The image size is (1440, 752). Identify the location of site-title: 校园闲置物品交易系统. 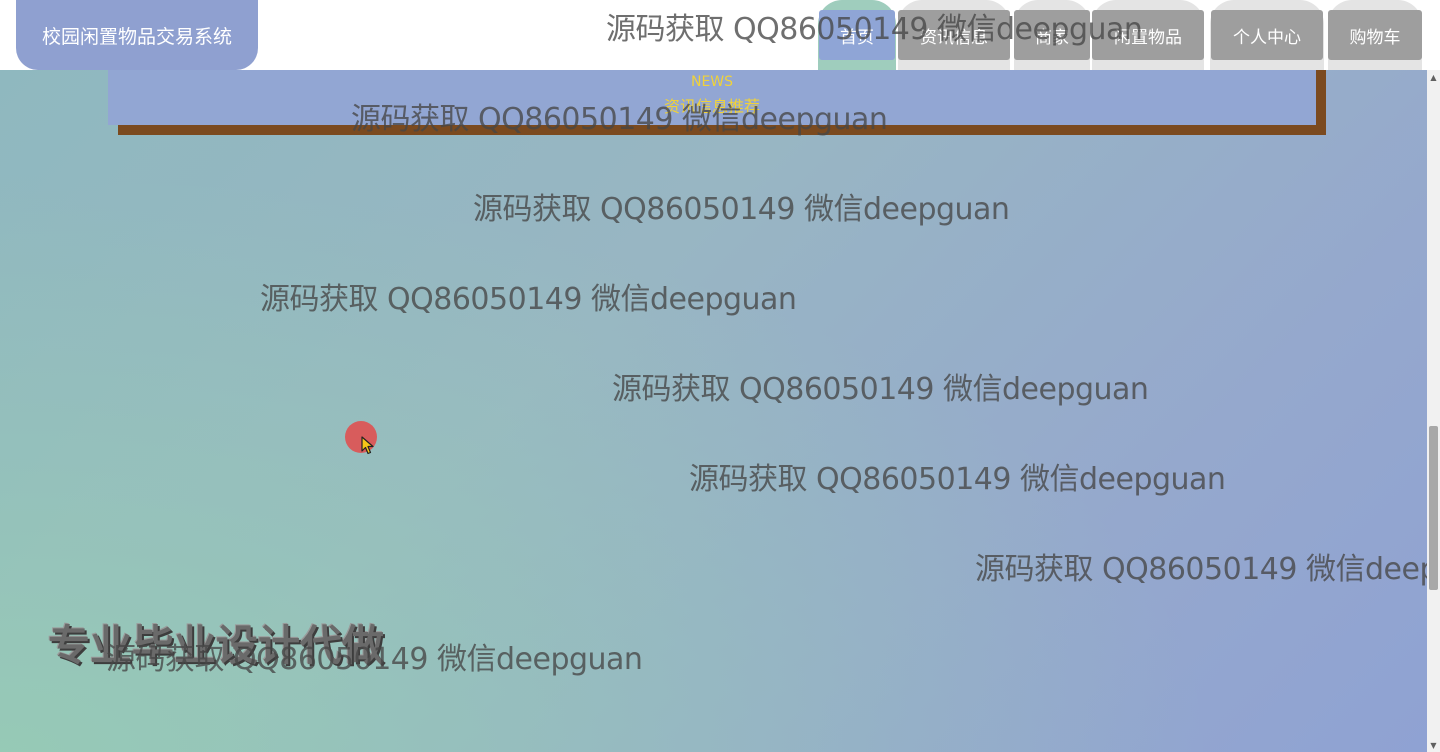
(137, 35).